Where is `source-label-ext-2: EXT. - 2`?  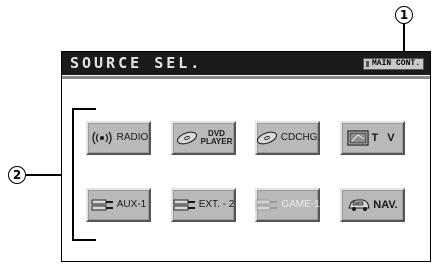
source-label-ext-2: EXT. - 2 is located at coordinates (216, 204).